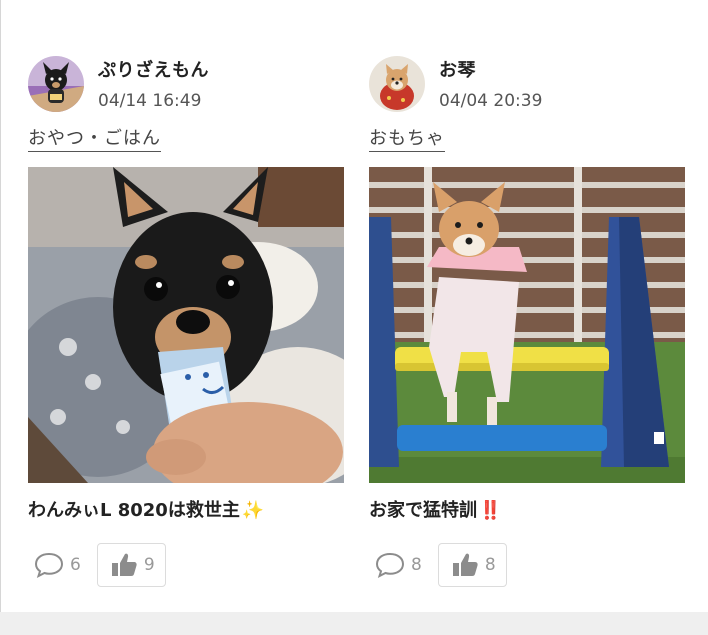 This screenshot has width=708, height=635. I want to click on shiba-avatar-icon, so click(397, 84).